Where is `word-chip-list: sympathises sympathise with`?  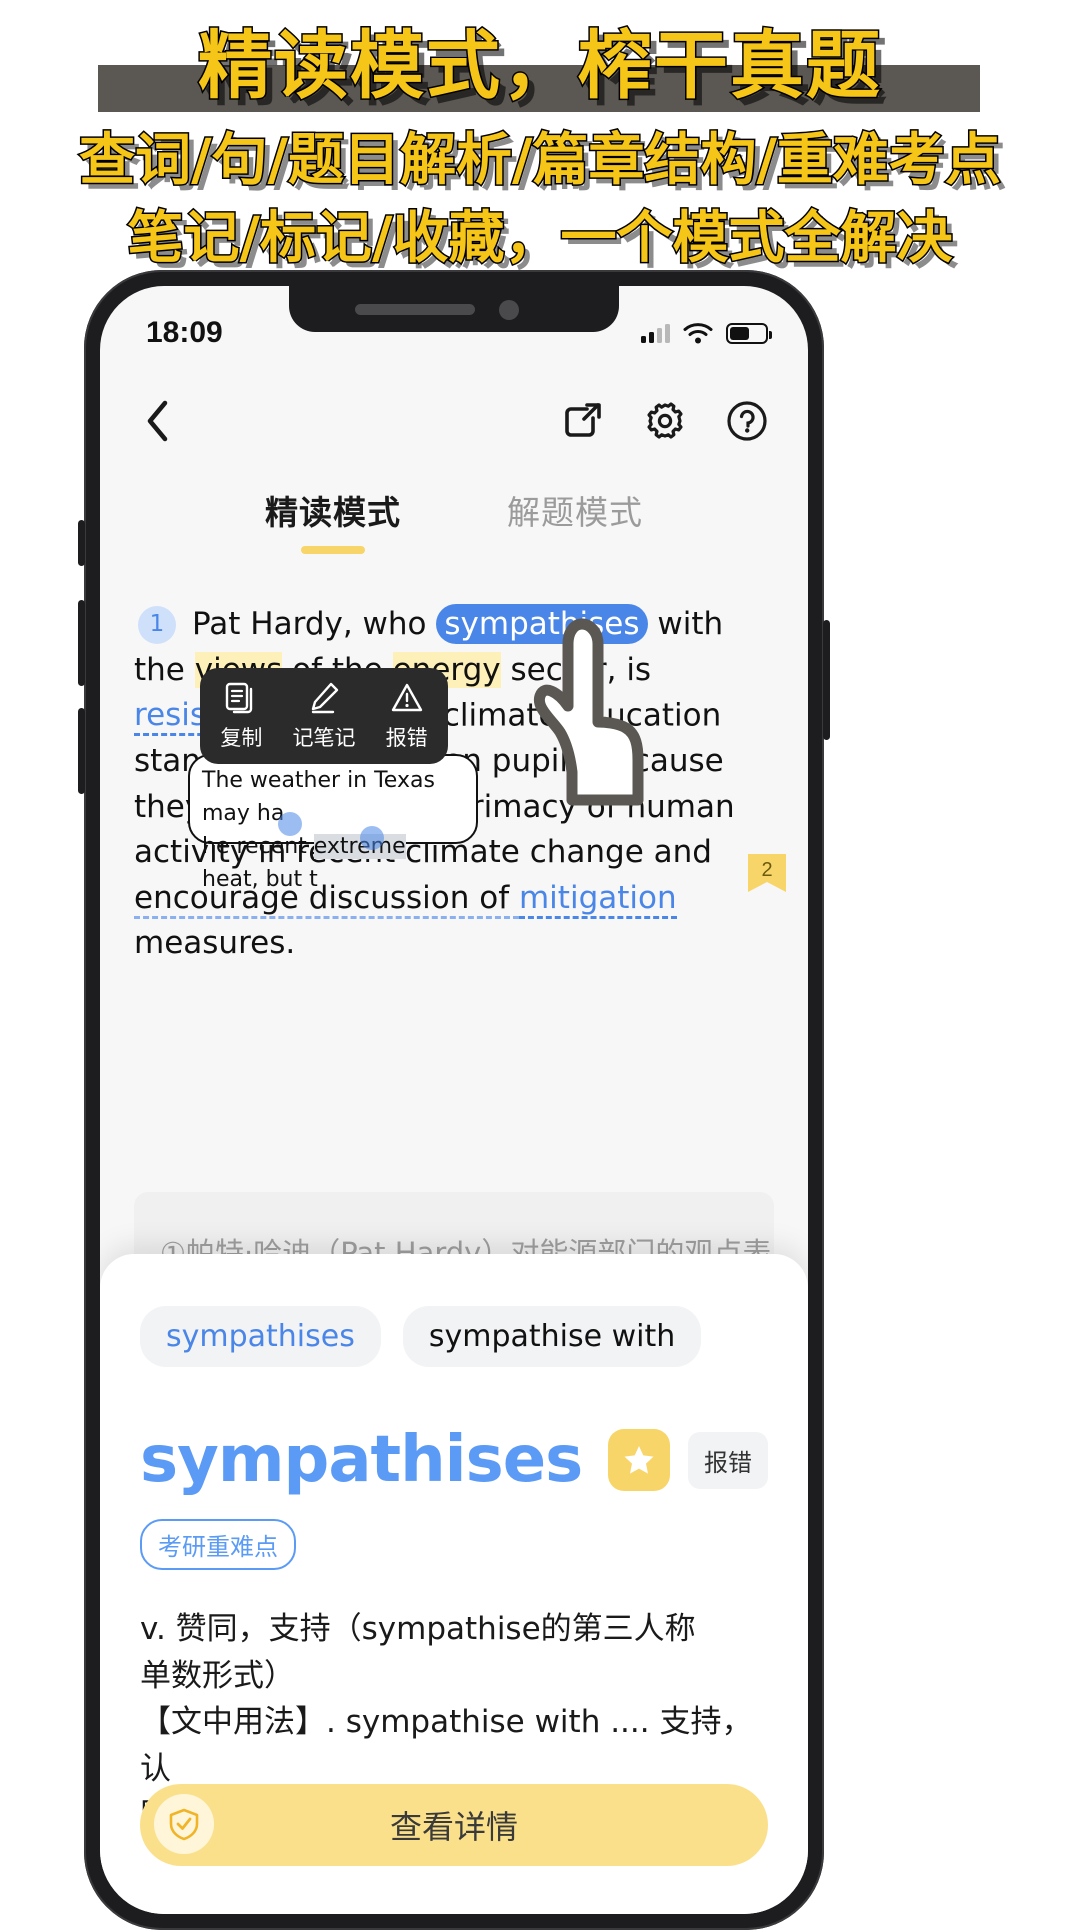
word-chip-list: sympathises sympathise with is located at coordinates (454, 1336).